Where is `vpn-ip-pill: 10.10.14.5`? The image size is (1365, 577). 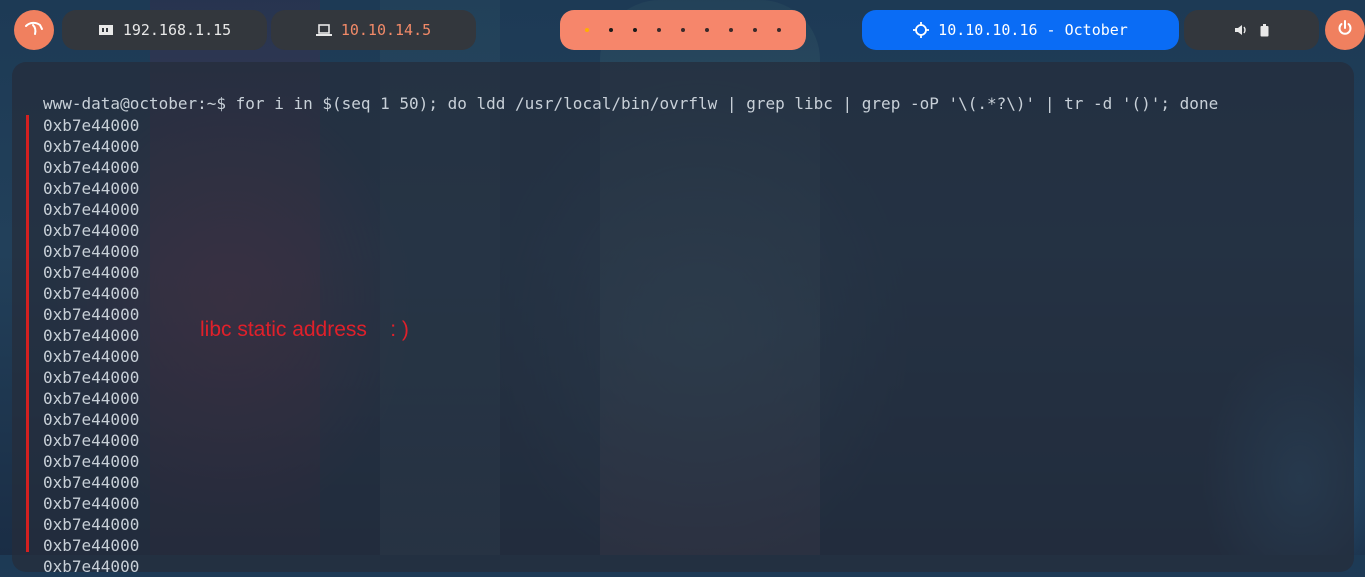 vpn-ip-pill: 10.10.14.5 is located at coordinates (373, 30).